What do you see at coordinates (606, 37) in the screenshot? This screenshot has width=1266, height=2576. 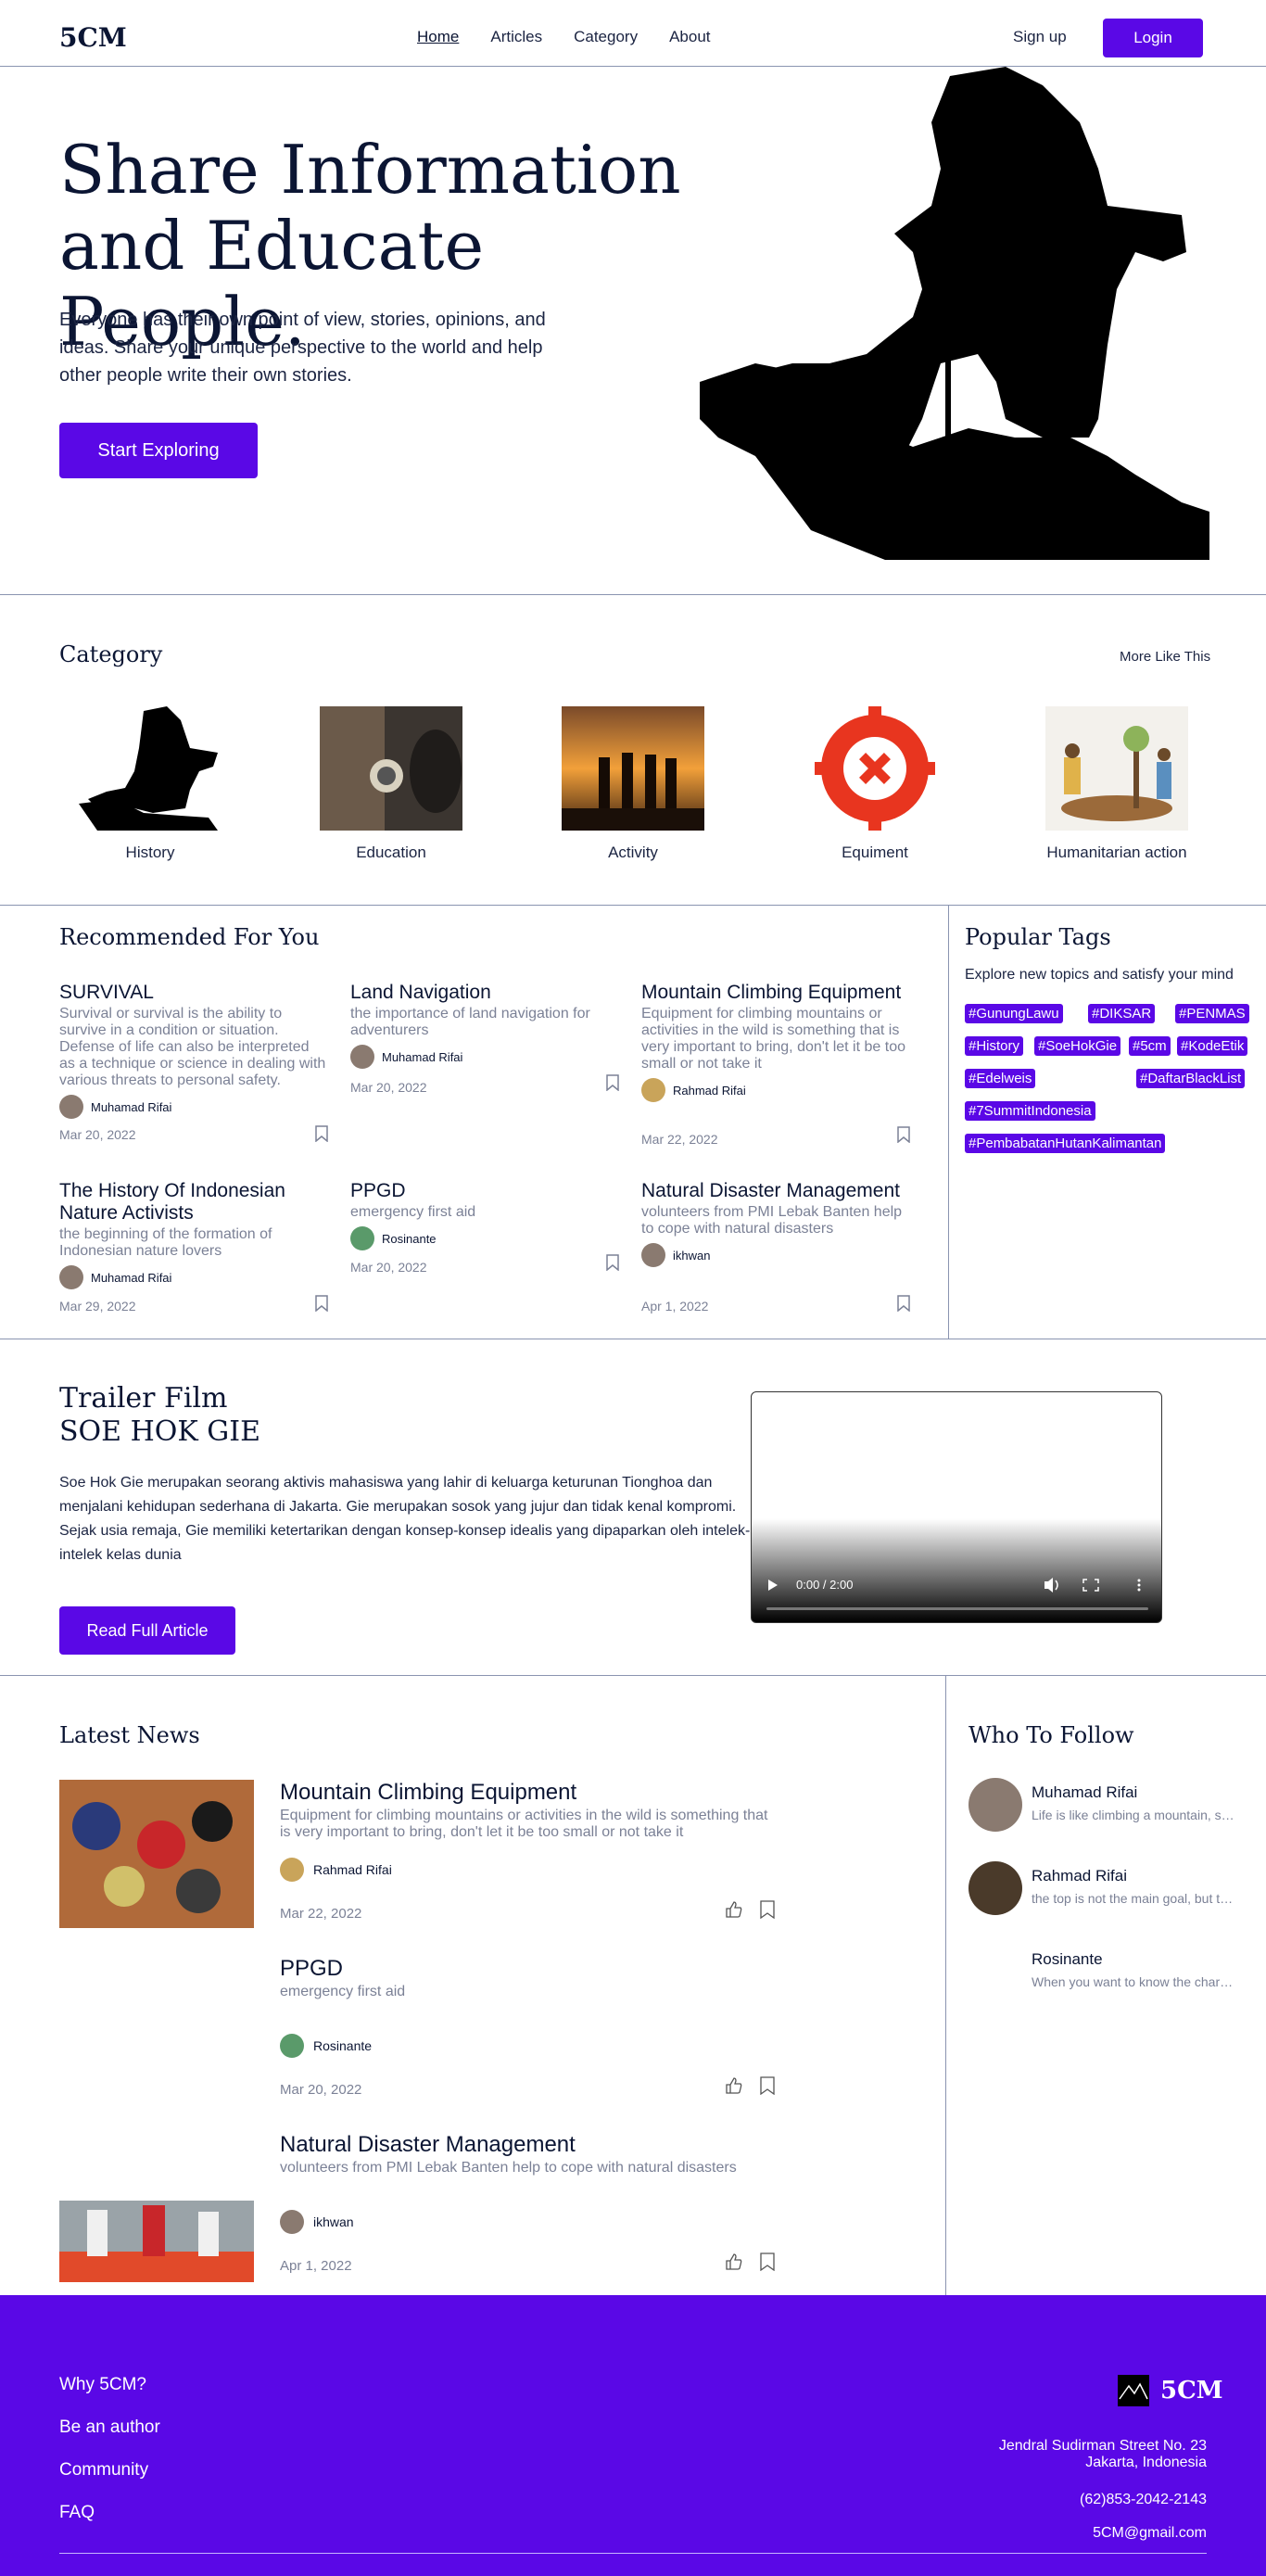 I see `nav-category: Category` at bounding box center [606, 37].